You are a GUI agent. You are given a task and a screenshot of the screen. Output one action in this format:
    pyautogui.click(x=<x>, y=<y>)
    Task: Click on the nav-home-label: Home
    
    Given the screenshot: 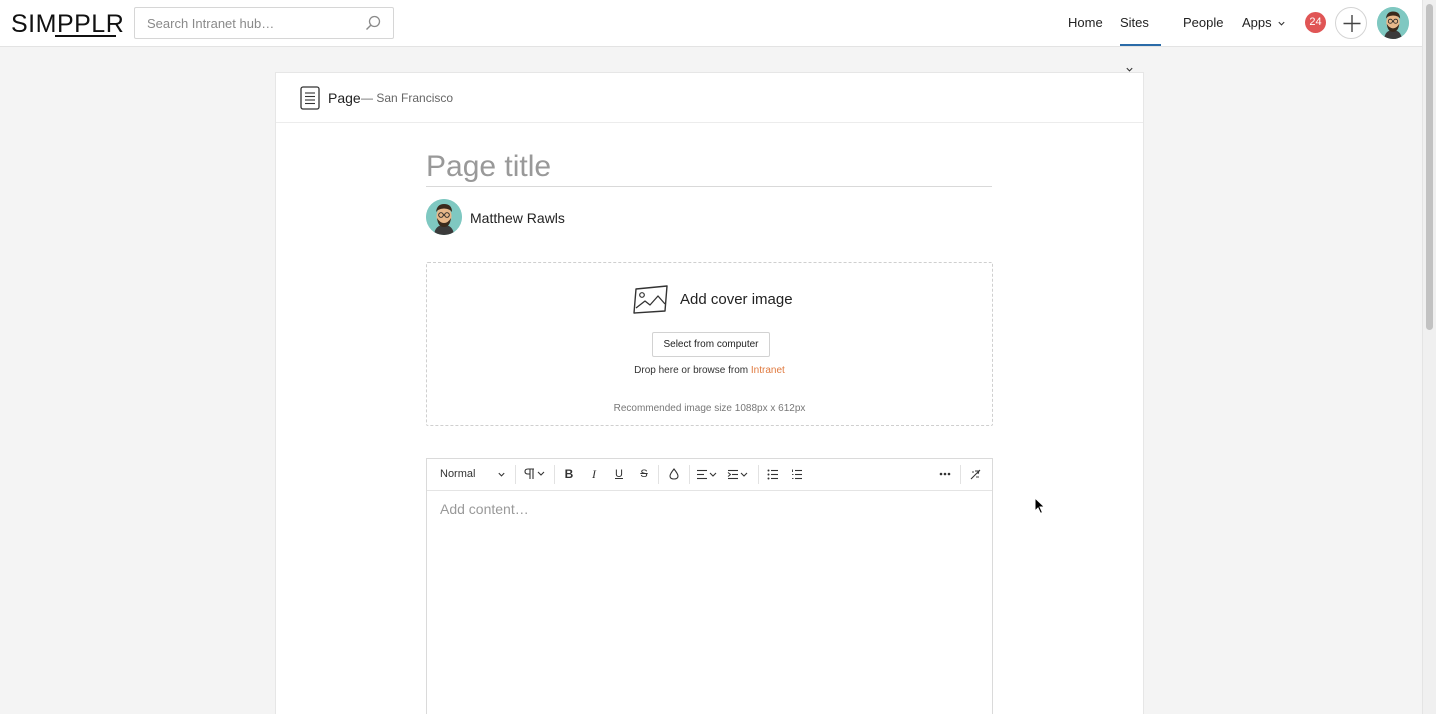 What is the action you would take?
    pyautogui.click(x=1085, y=22)
    